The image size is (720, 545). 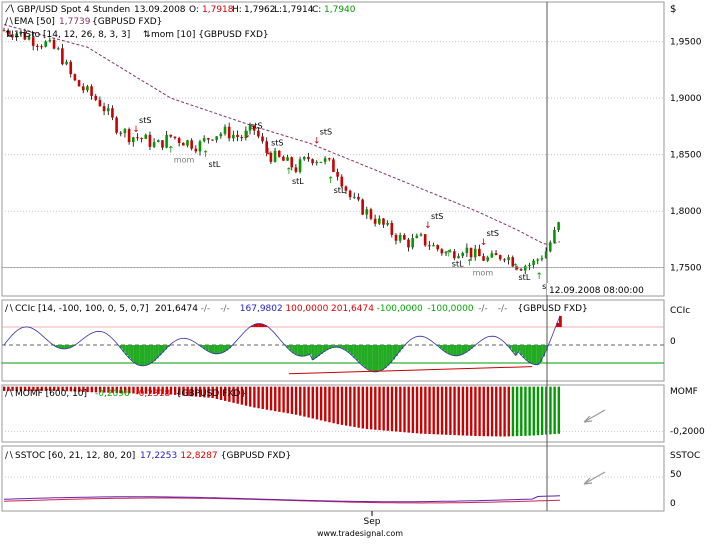 What do you see at coordinates (158, 456) in the screenshot?
I see `sstoc-value-0: 17,2253` at bounding box center [158, 456].